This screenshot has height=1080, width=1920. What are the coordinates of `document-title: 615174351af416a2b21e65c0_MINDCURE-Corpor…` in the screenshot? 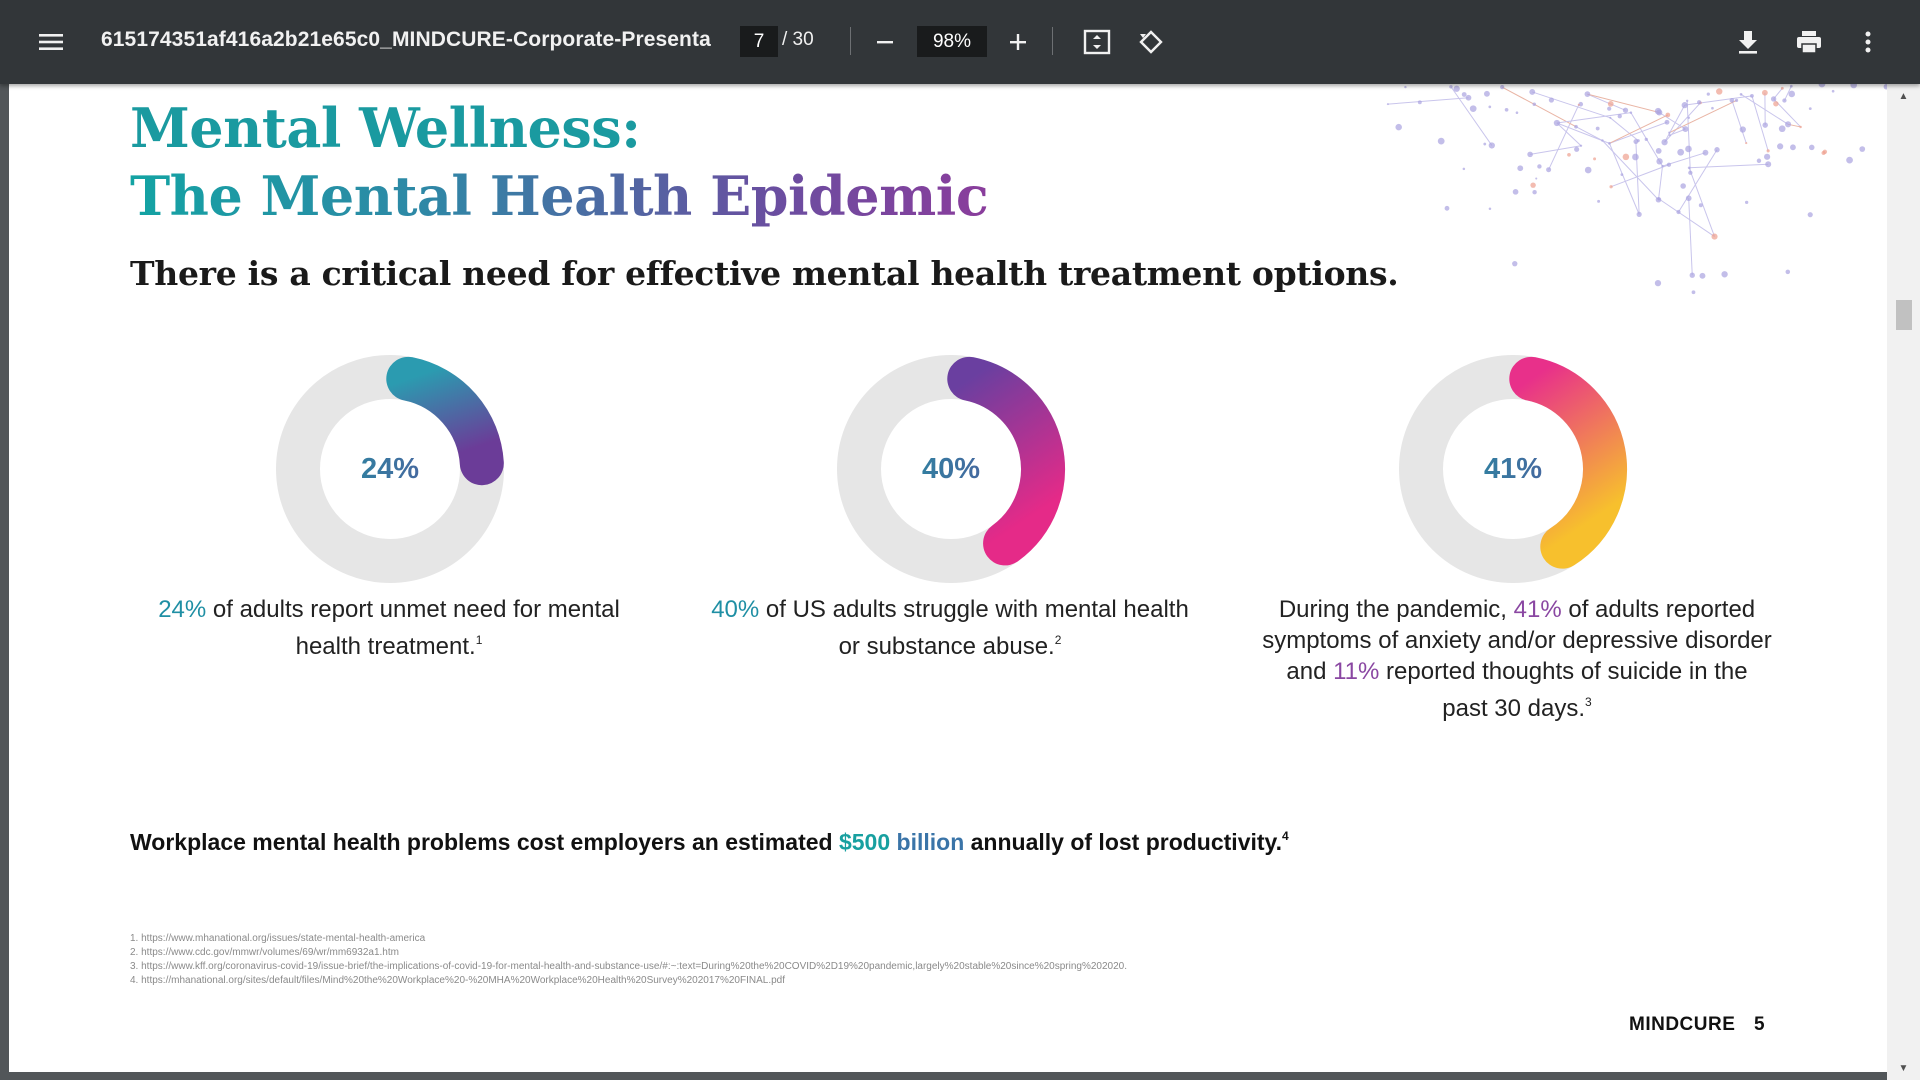 It's located at (406, 39).